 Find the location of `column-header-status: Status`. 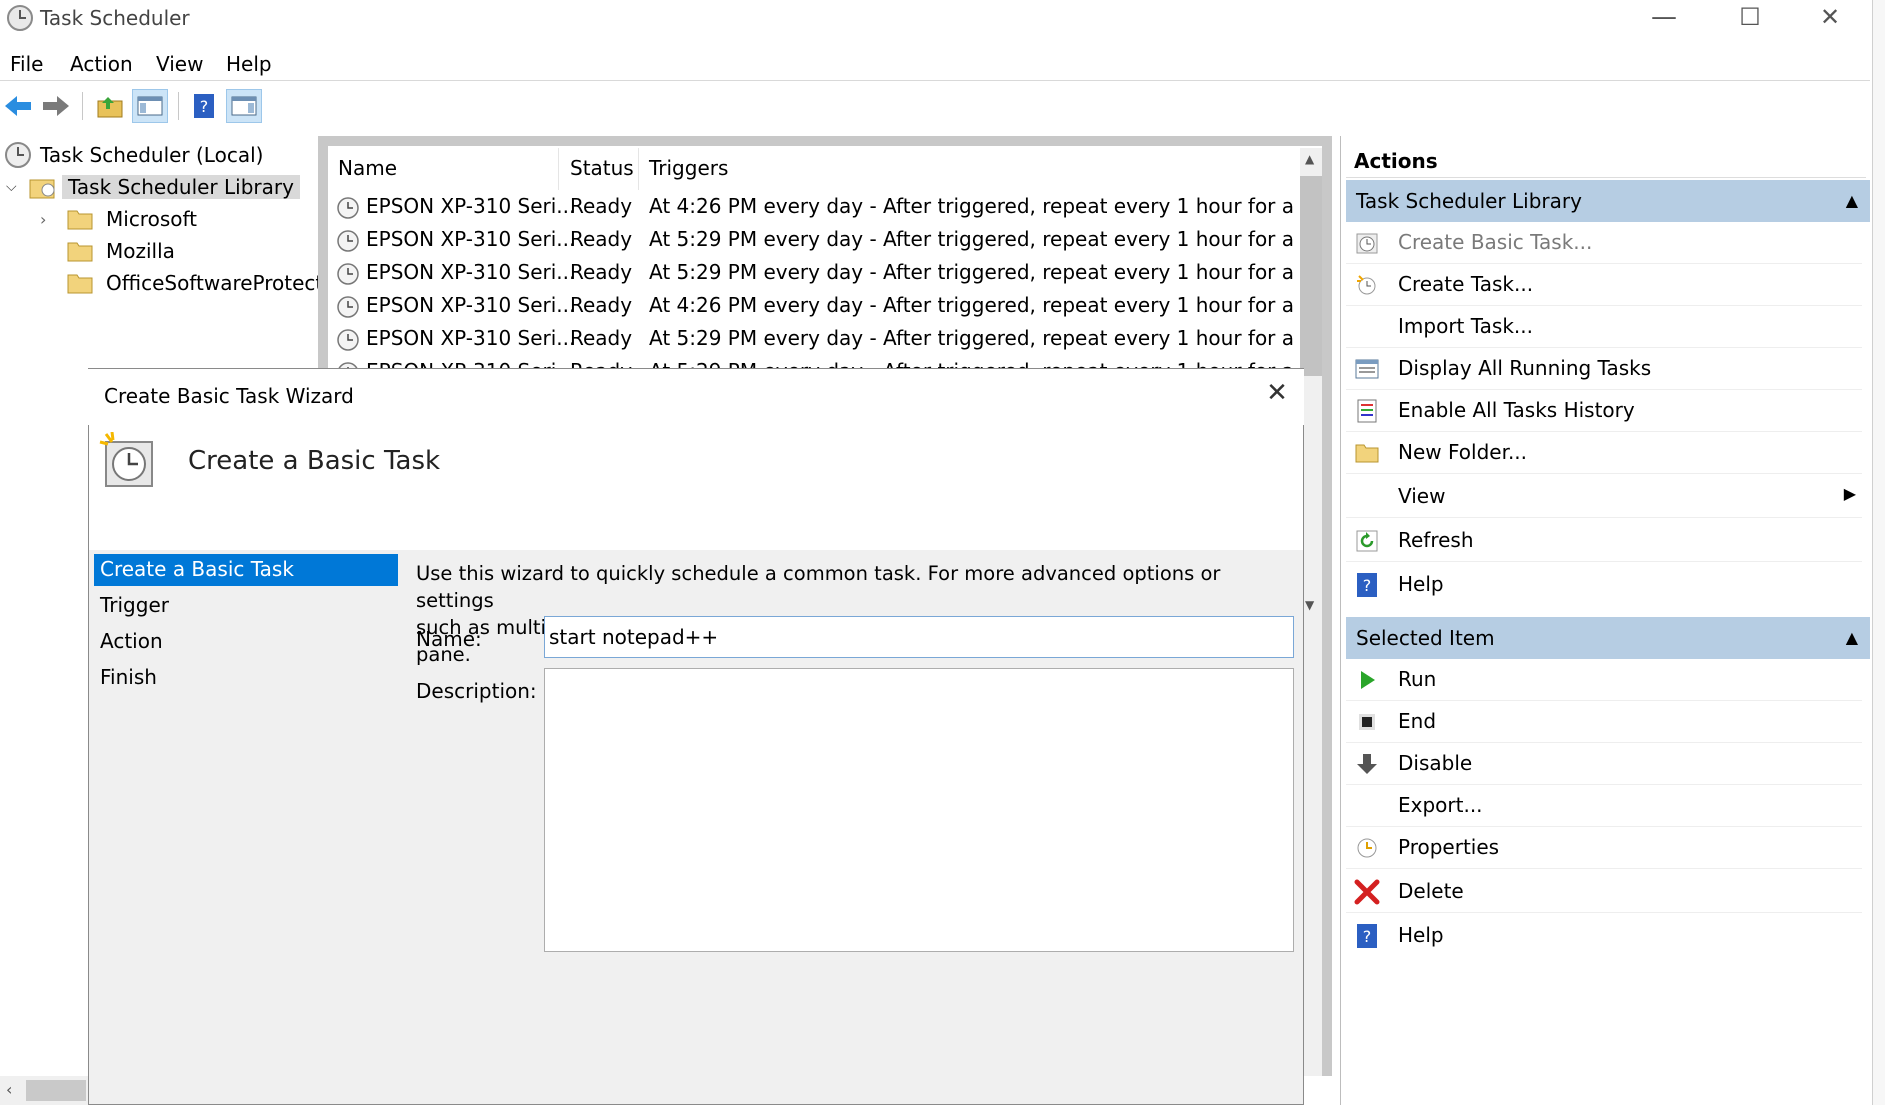

column-header-status: Status is located at coordinates (602, 168).